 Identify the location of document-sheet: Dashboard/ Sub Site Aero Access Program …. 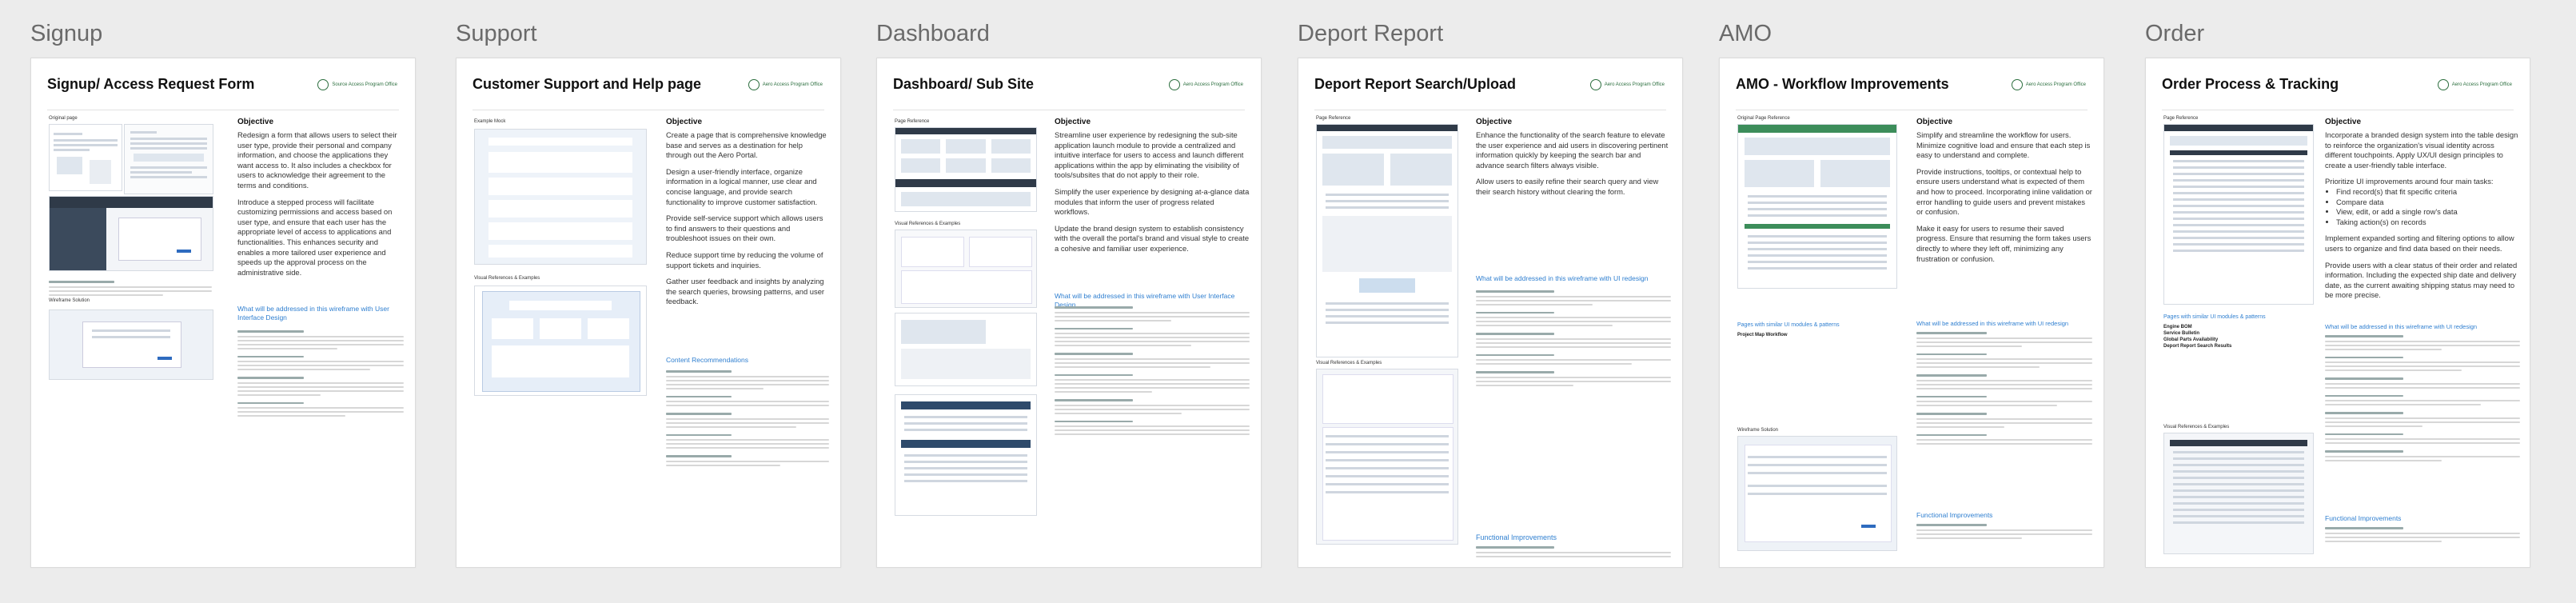
(1069, 313).